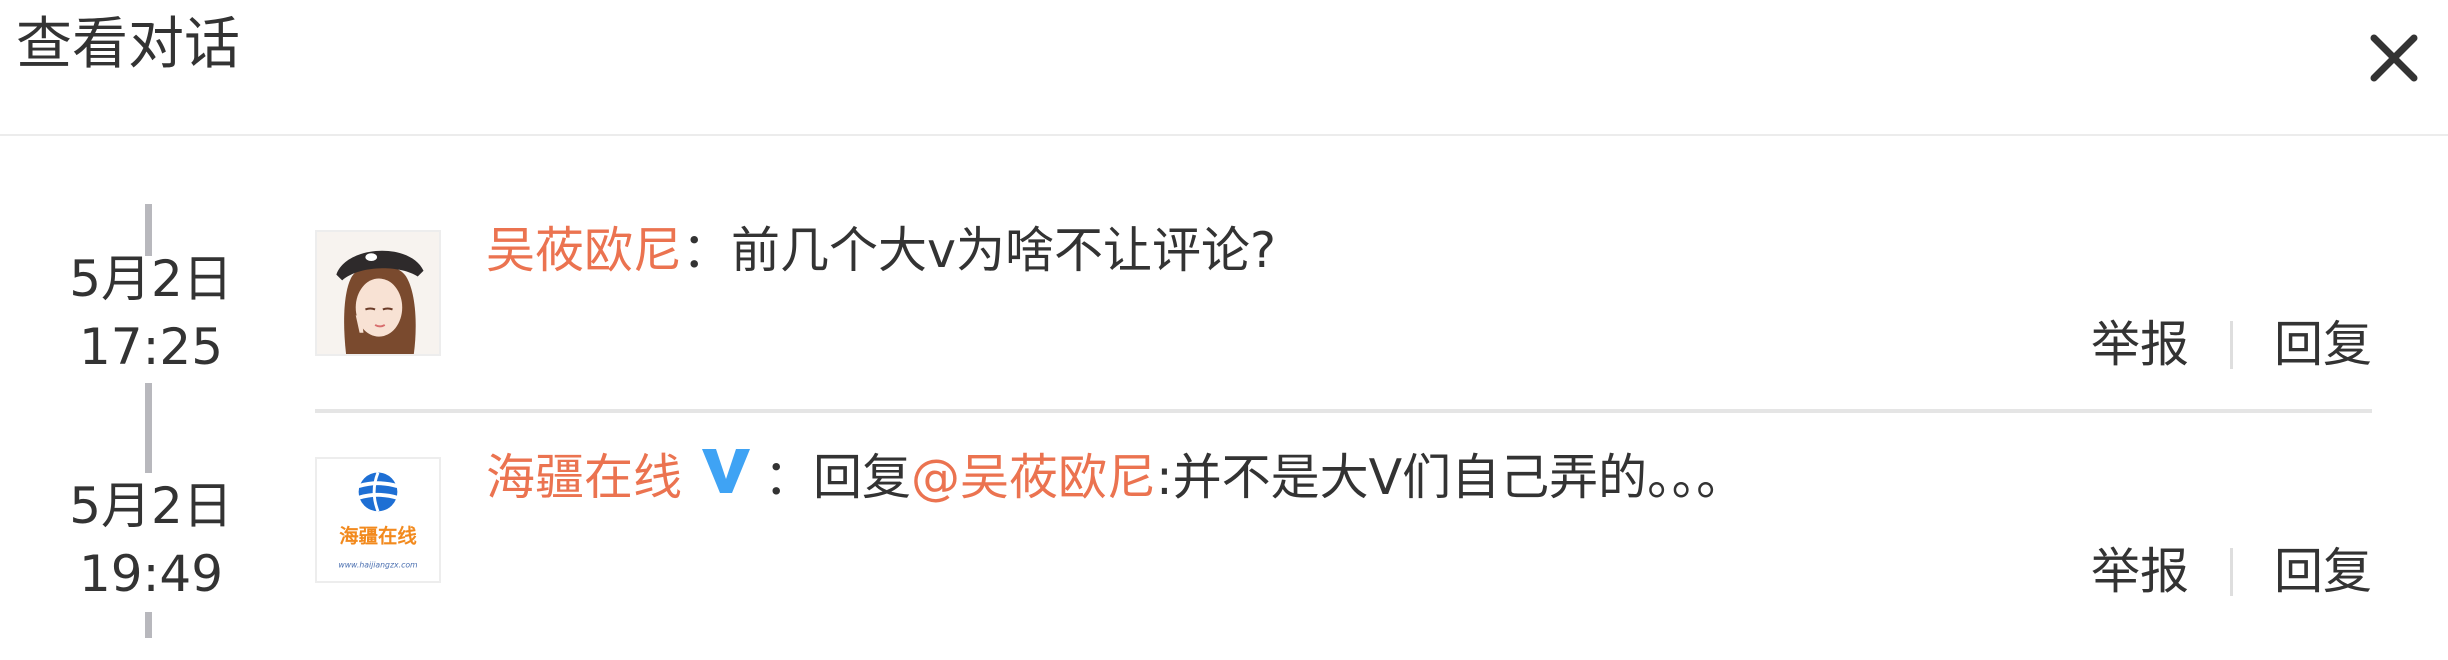 The image size is (2448, 660). Describe the element at coordinates (584, 477) in the screenshot. I see `username-link: 海疆在线` at that location.